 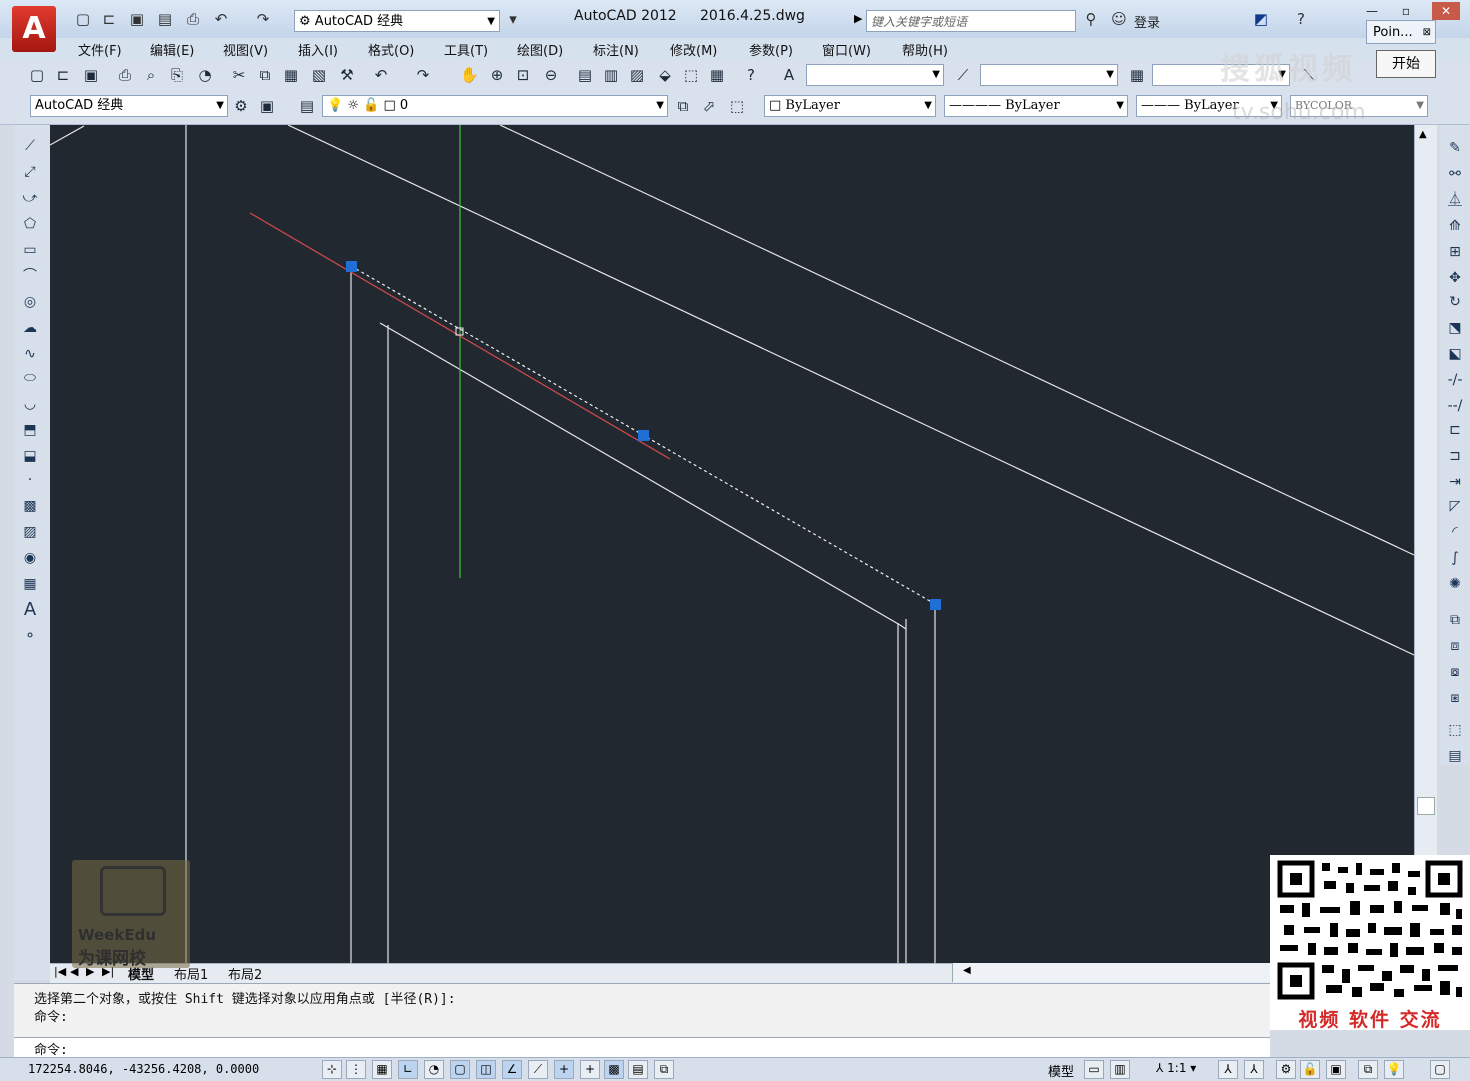 What do you see at coordinates (1455, 226) in the screenshot?
I see `offset-icon: ⟰` at bounding box center [1455, 226].